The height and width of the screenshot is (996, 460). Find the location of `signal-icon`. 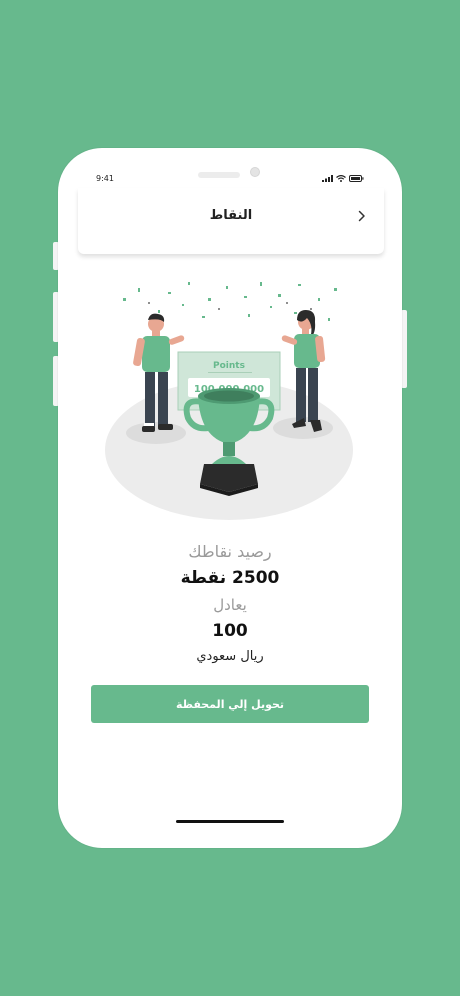

signal-icon is located at coordinates (327, 178).